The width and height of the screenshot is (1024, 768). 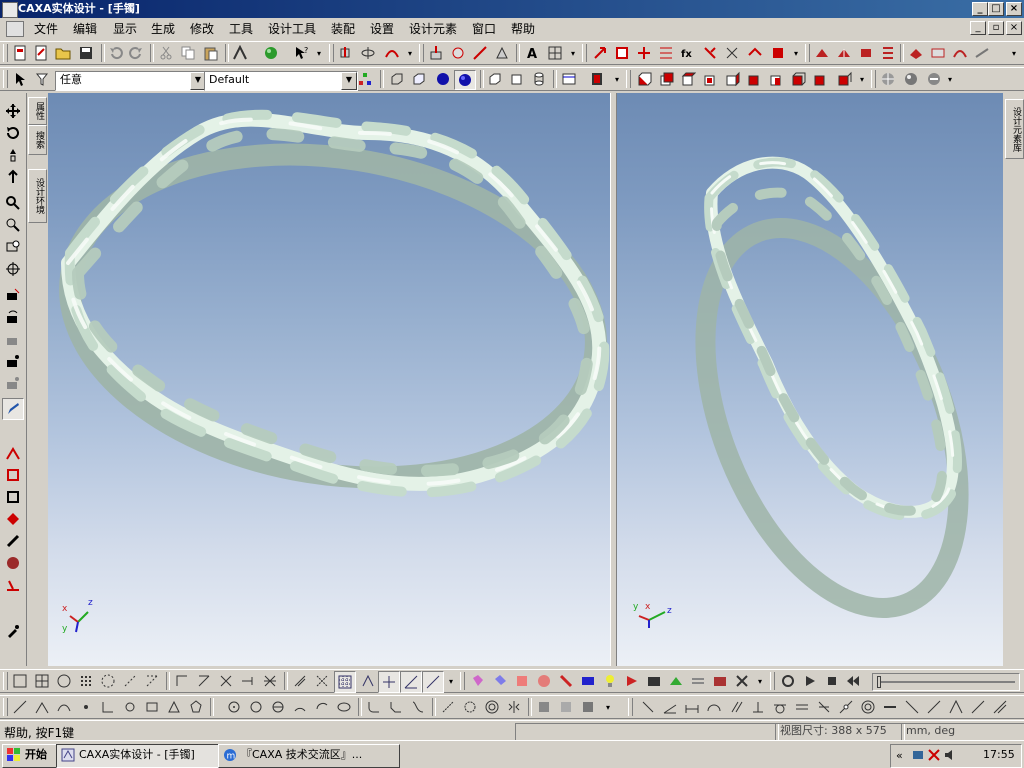 I want to click on menu-help: 帮助, so click(x=523, y=29).